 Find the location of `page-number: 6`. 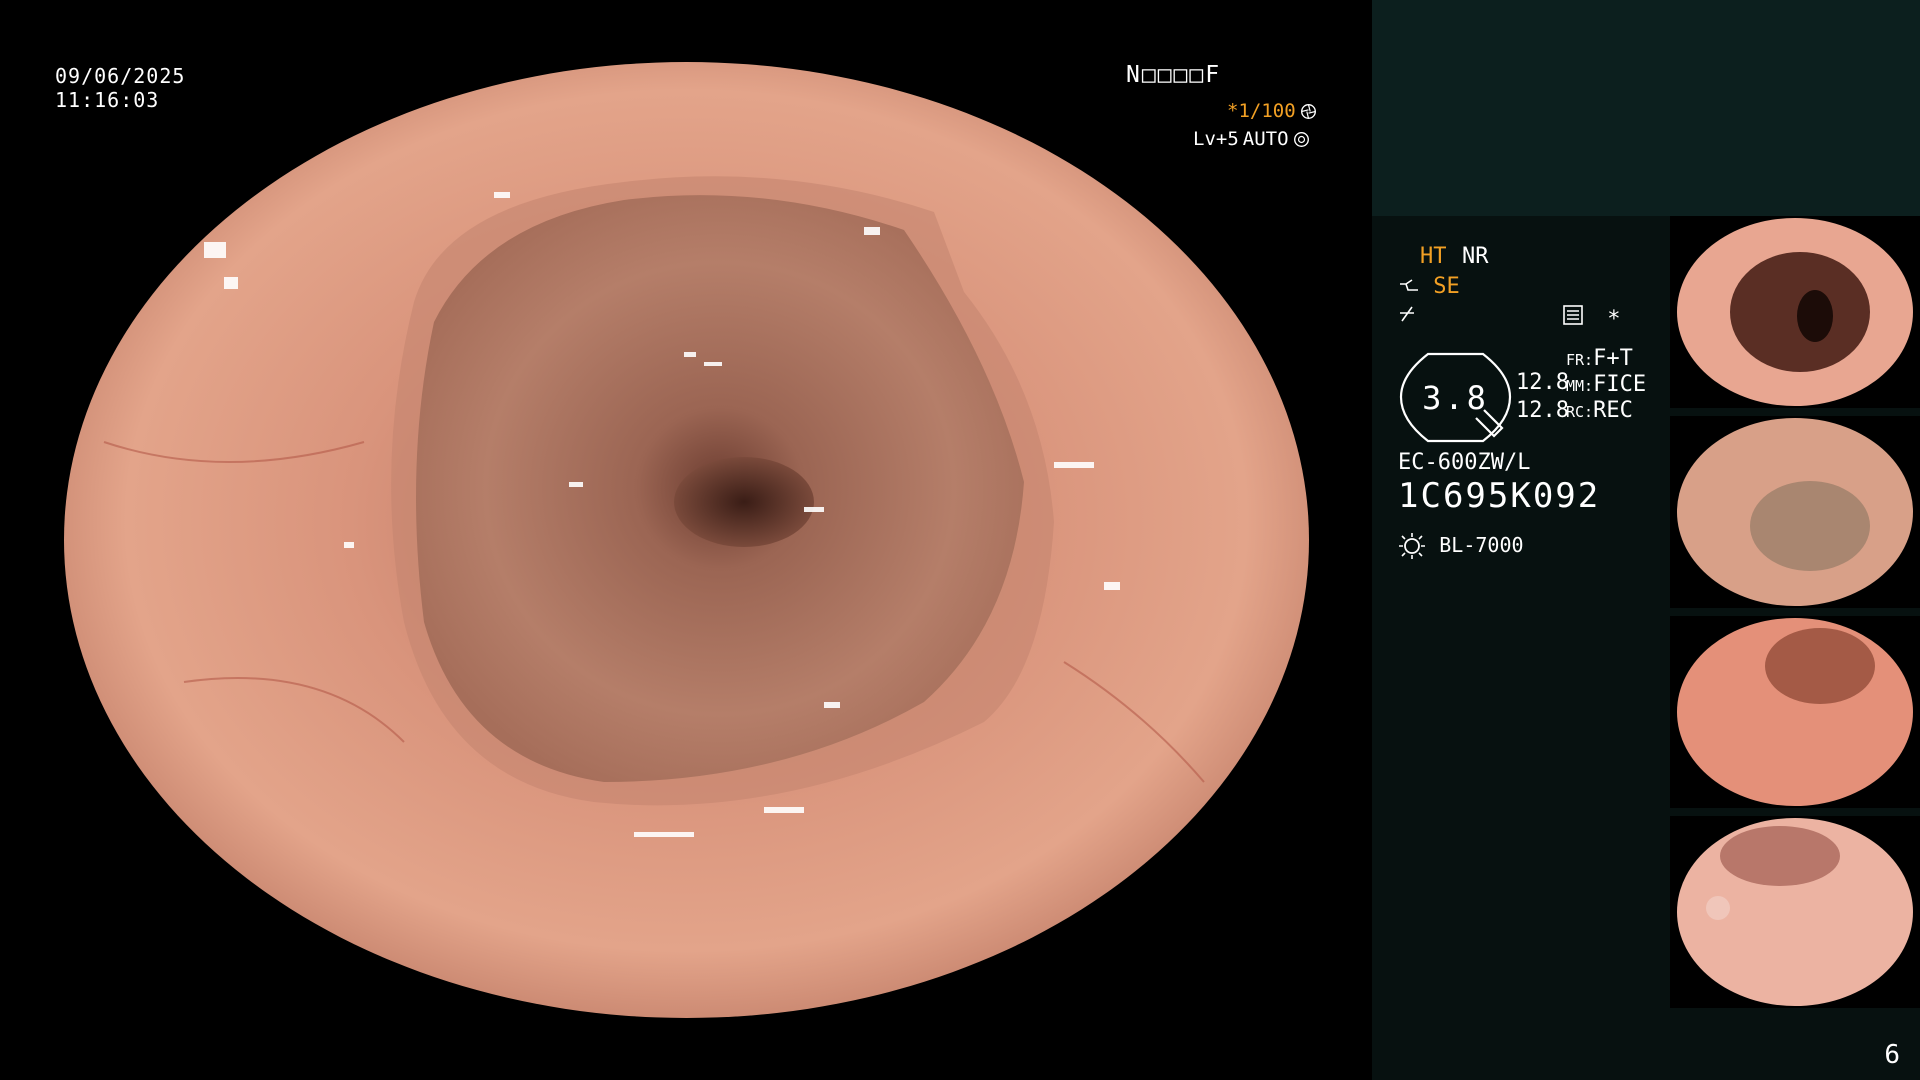

page-number: 6 is located at coordinates (1892, 1055).